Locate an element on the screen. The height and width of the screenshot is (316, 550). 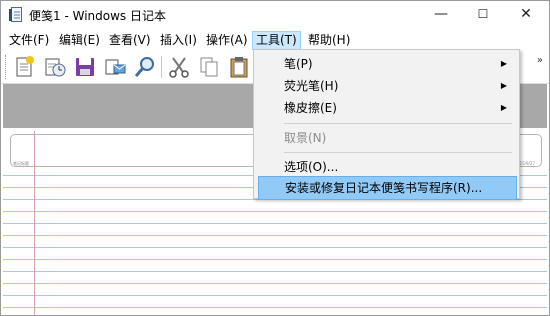
toolbar-grip is located at coordinates (7, 67).